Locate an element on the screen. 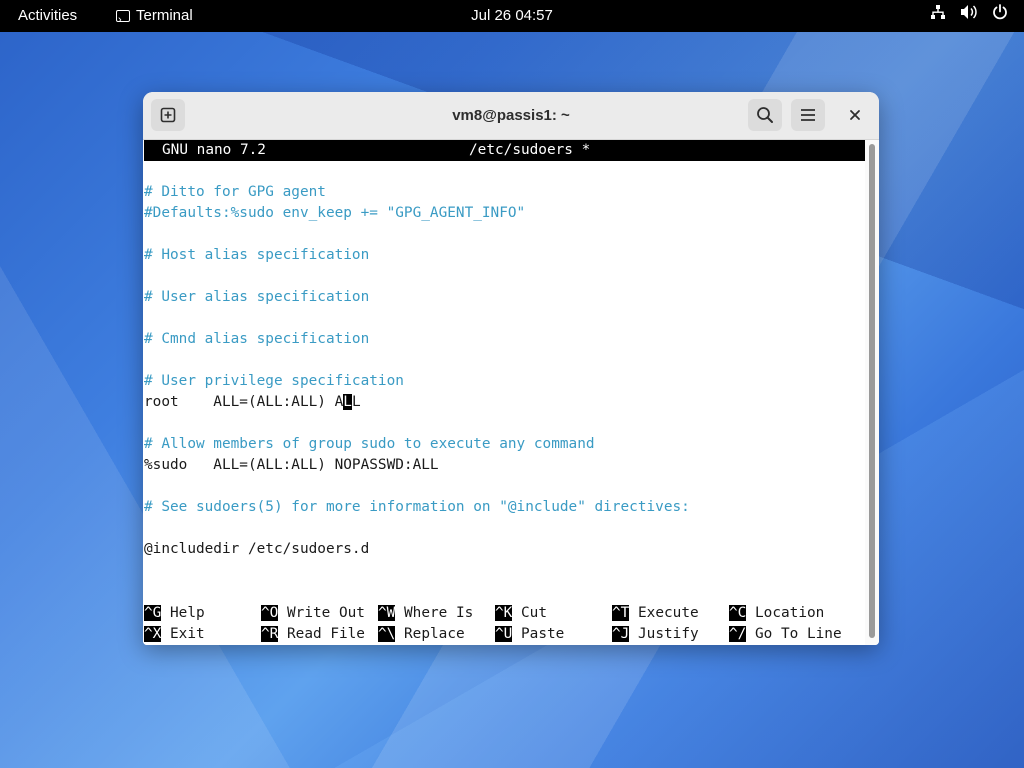 The height and width of the screenshot is (768, 1024). activities-button: Activities is located at coordinates (47, 16).